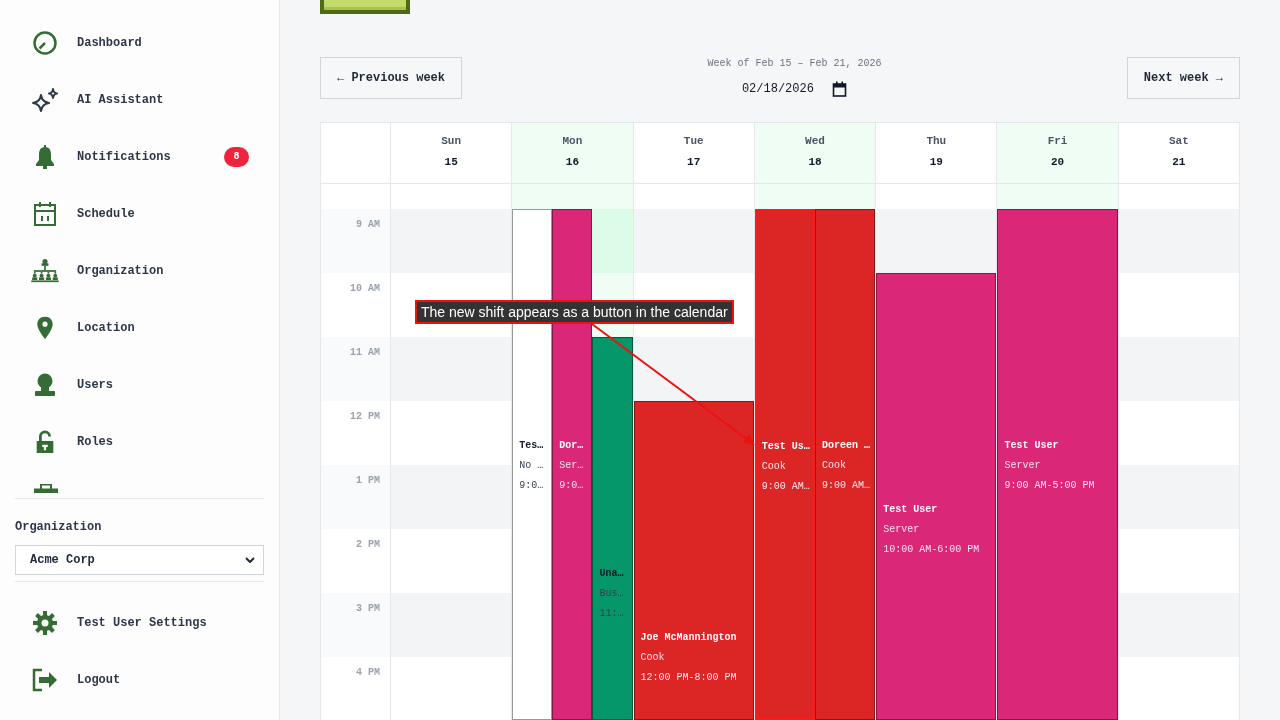  I want to click on organization-label: Organization, so click(59, 527).